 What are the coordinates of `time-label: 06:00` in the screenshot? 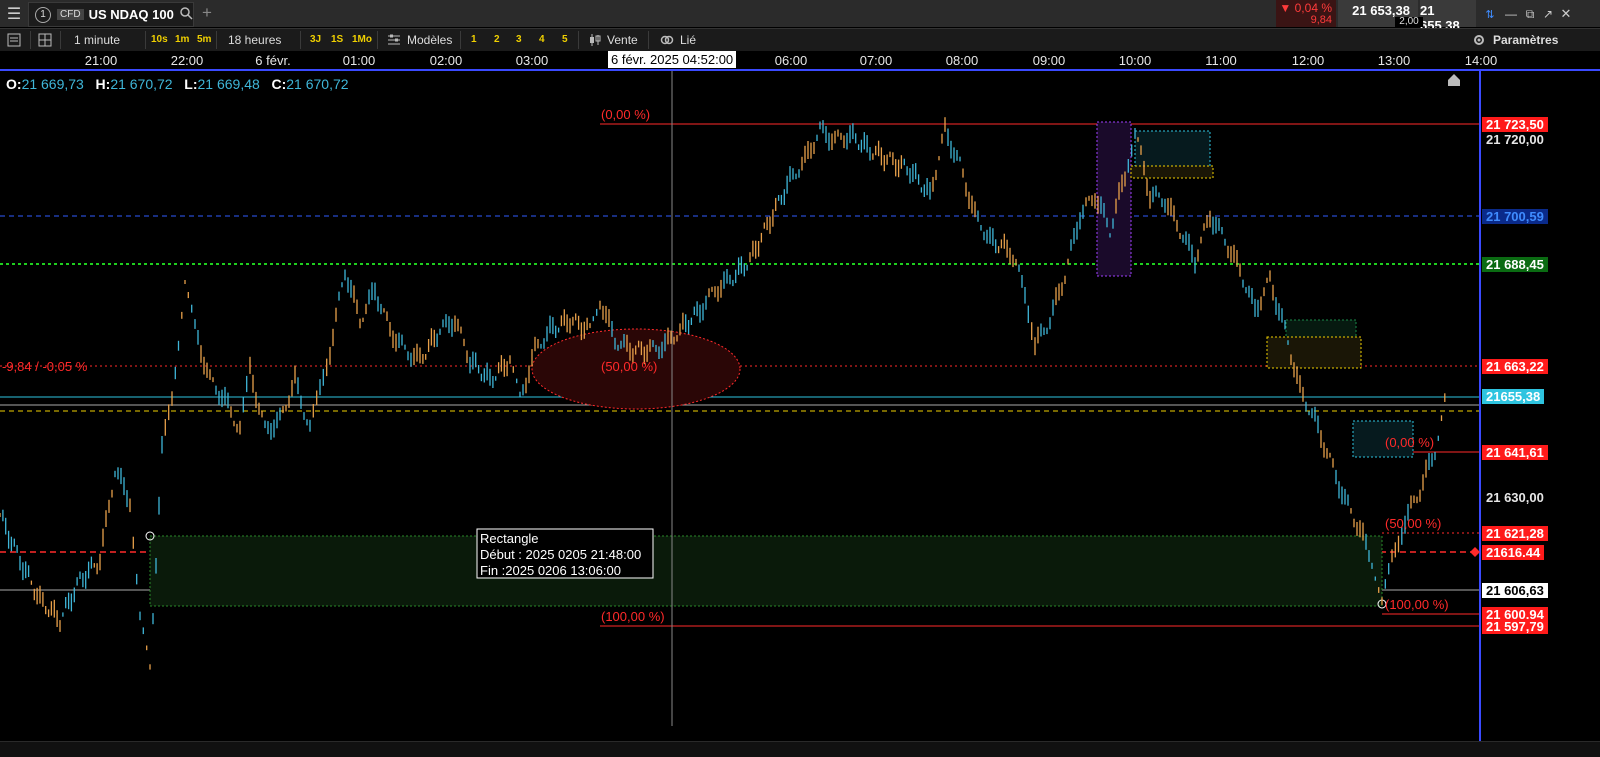 It's located at (791, 60).